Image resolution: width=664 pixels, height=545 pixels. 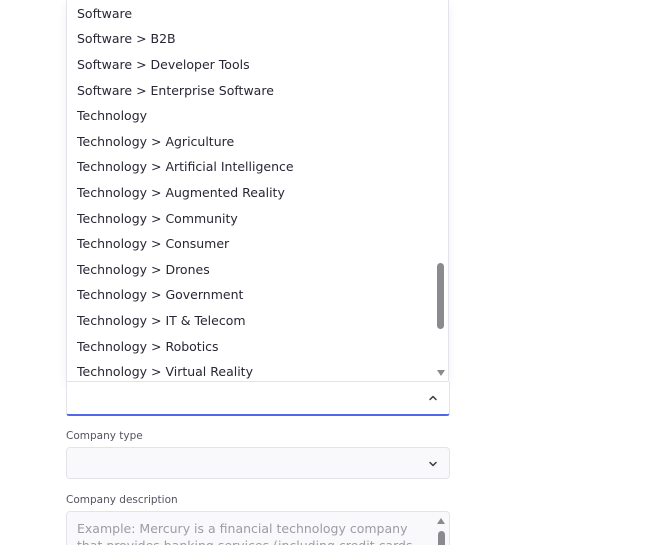 What do you see at coordinates (104, 14) in the screenshot?
I see `option-software: Software` at bounding box center [104, 14].